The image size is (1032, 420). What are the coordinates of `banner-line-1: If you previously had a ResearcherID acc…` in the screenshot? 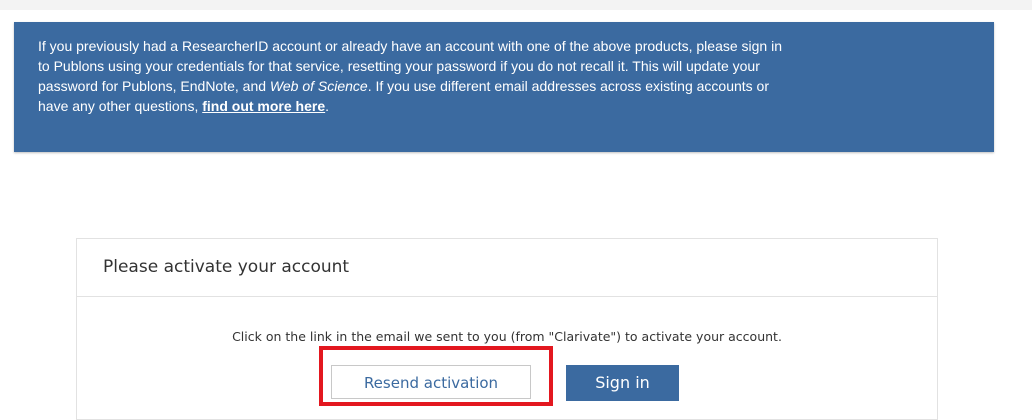 It's located at (410, 46).